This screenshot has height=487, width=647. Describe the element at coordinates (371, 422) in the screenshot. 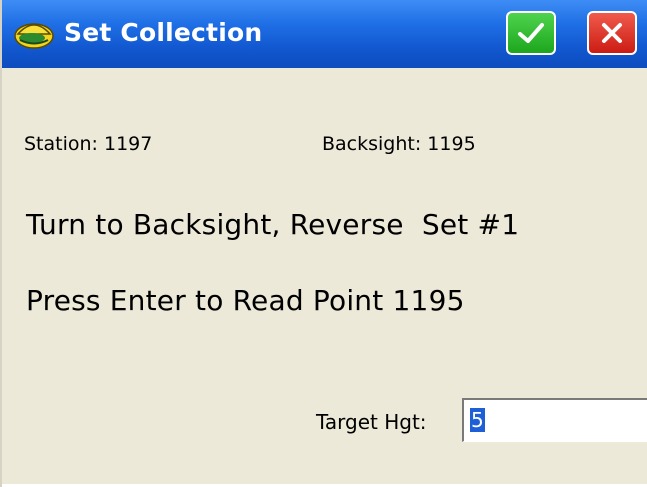

I see `target-height-label: Target Hgt:` at that location.